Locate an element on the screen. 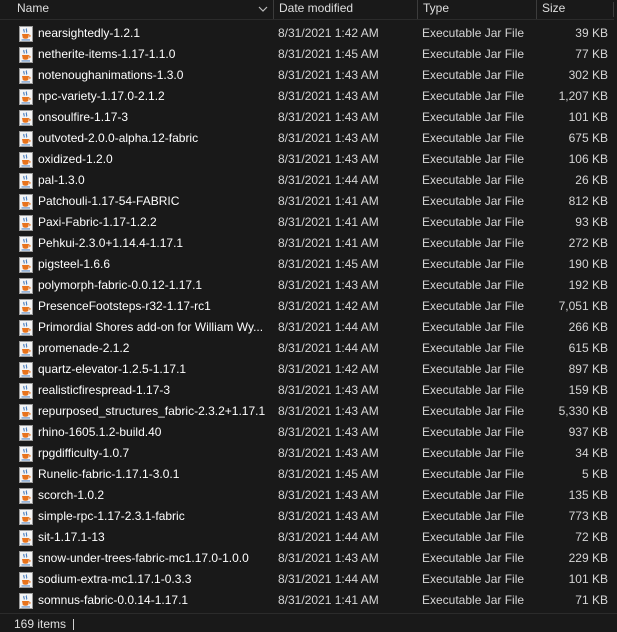  column-header-date: Date modified is located at coordinates (345, 9).